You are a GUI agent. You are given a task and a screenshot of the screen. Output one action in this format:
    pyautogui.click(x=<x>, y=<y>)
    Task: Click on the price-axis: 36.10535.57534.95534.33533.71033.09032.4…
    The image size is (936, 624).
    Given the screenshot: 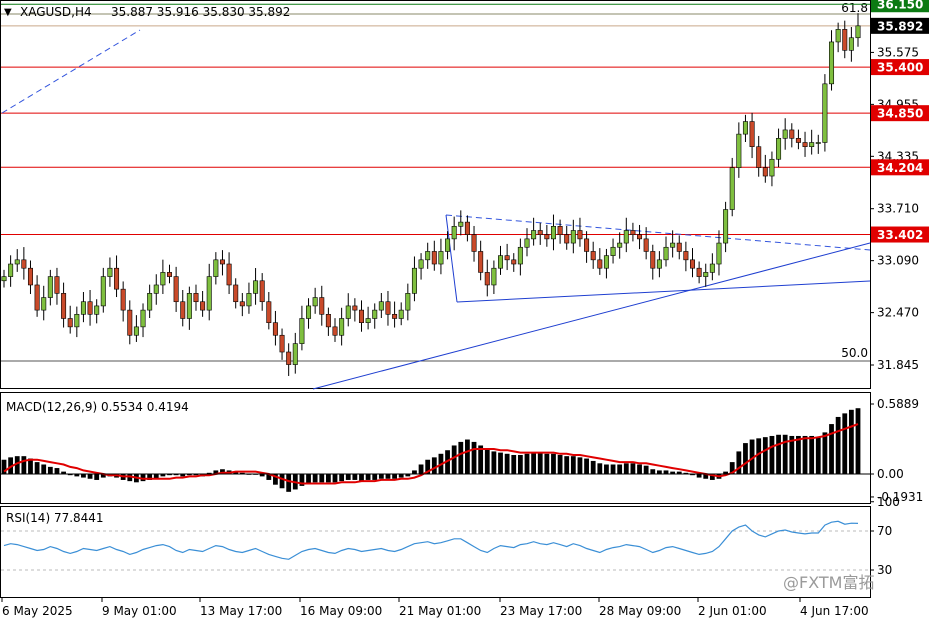 What is the action you would take?
    pyautogui.click(x=894, y=186)
    